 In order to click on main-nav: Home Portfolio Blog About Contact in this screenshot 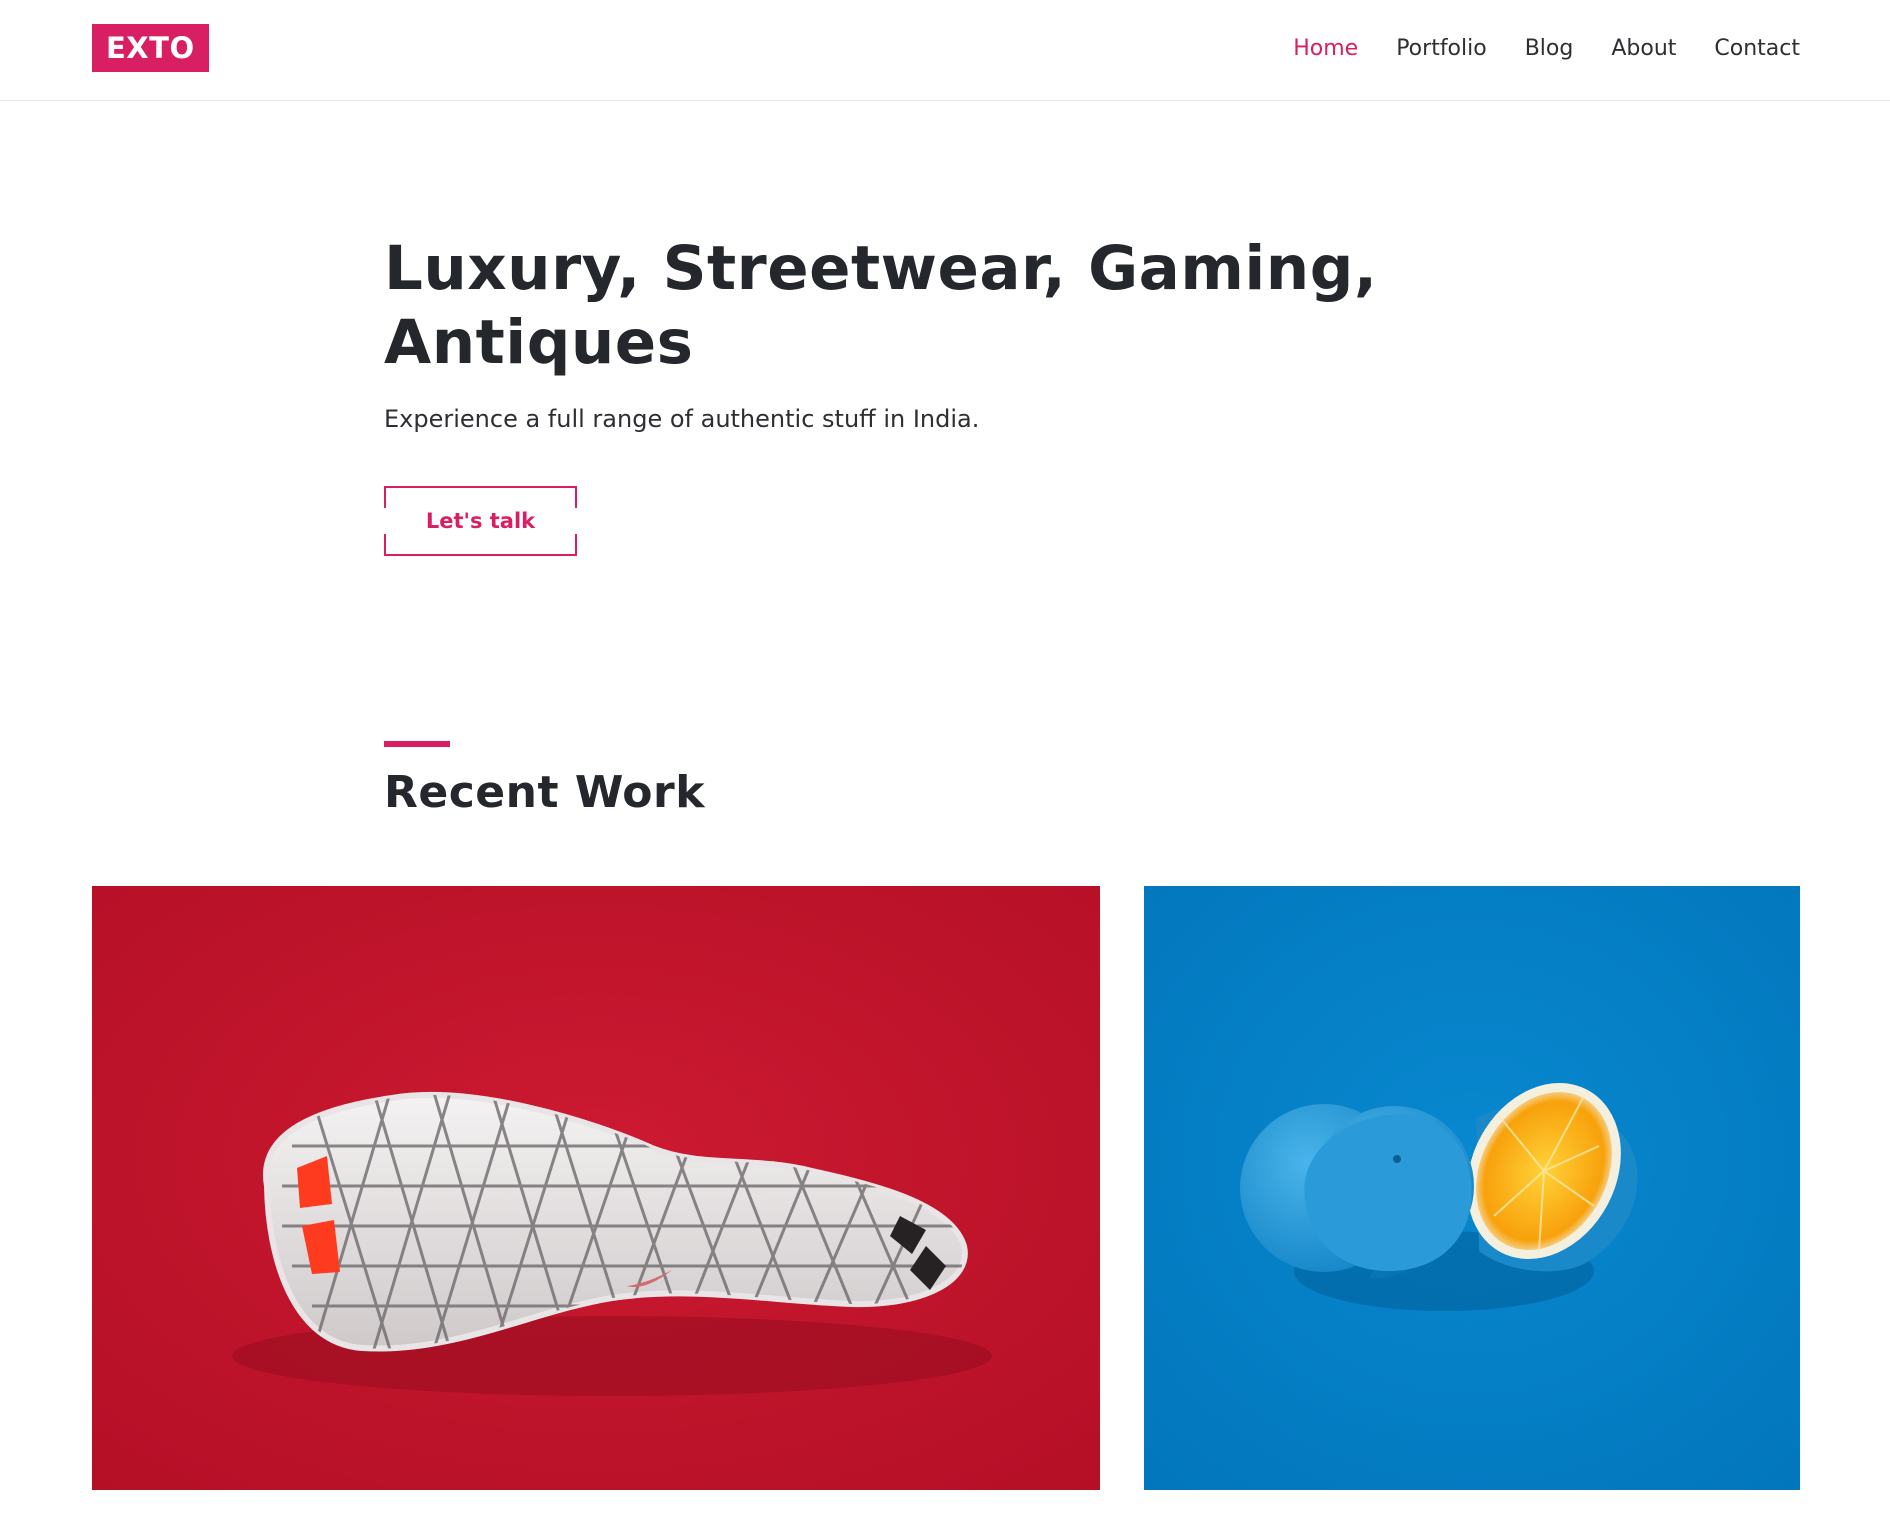, I will do `click(1546, 48)`.